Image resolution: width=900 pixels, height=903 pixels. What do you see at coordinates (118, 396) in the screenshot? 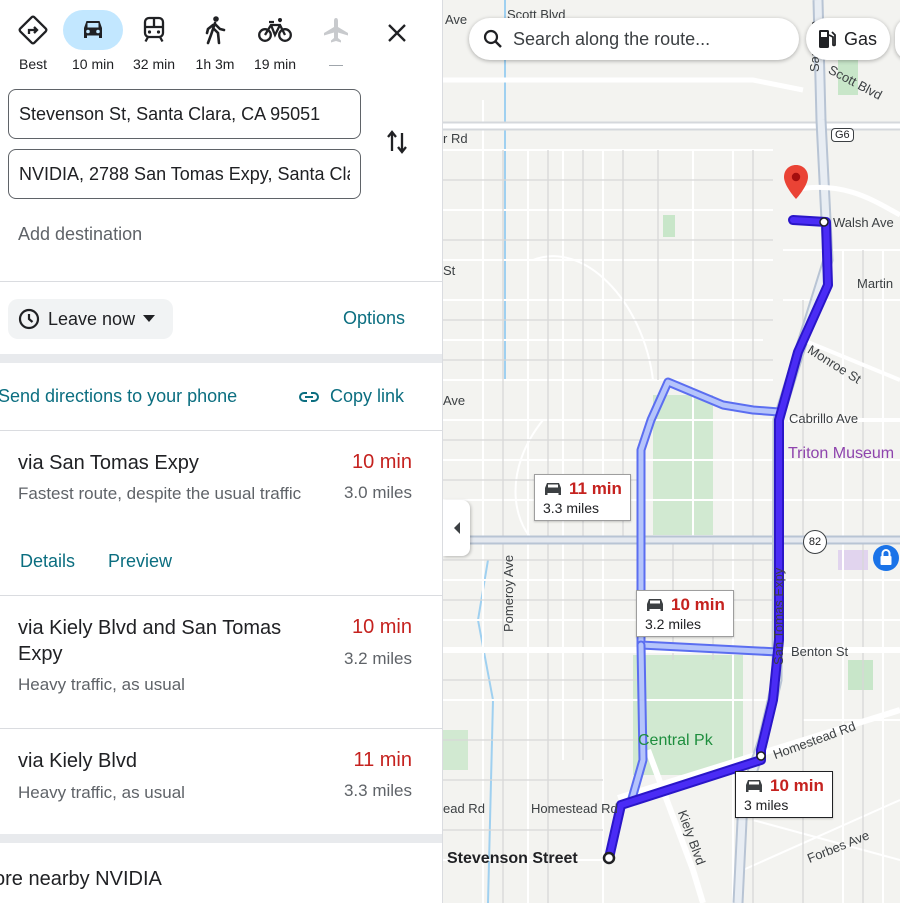
I see `send-directions-link: Send directions to your phone` at bounding box center [118, 396].